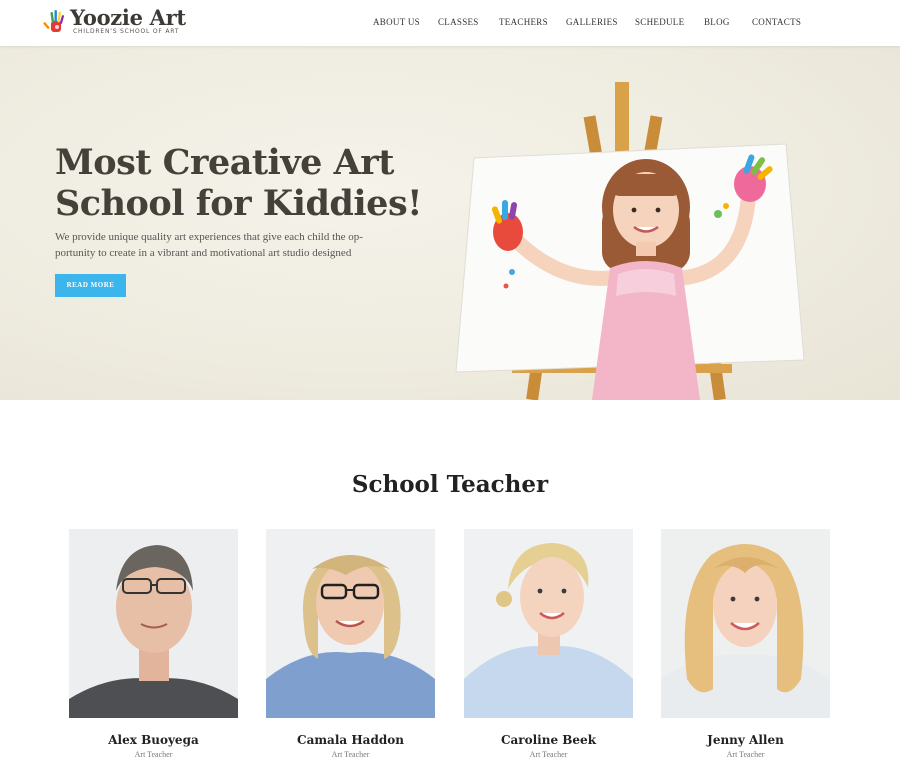 Image resolution: width=900 pixels, height=772 pixels. What do you see at coordinates (90, 285) in the screenshot?
I see `read-more-button: READ MORE` at bounding box center [90, 285].